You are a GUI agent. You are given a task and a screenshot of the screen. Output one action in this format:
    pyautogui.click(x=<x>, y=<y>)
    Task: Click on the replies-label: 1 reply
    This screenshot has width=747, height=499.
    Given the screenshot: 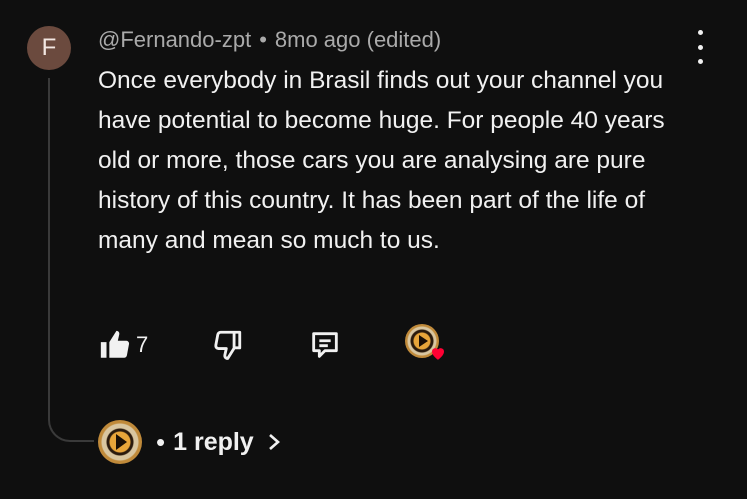 What is the action you would take?
    pyautogui.click(x=213, y=441)
    